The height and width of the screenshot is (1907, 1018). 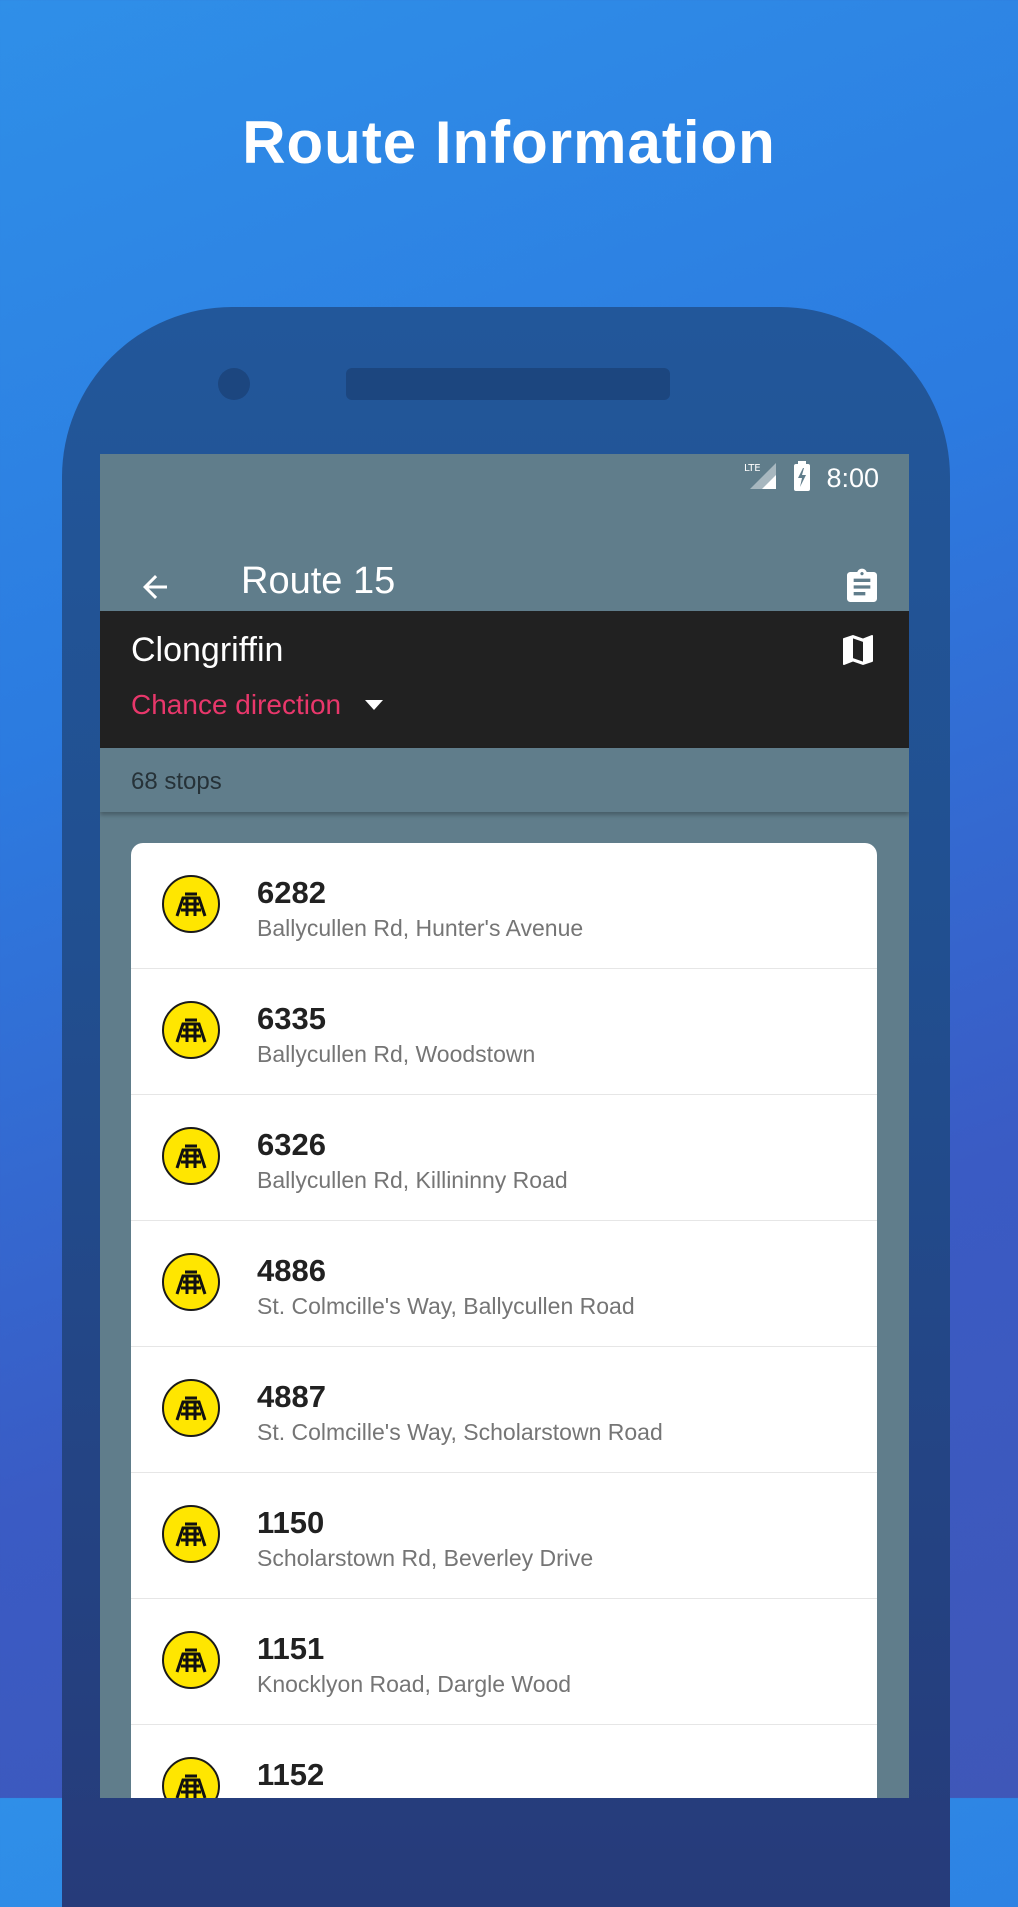 I want to click on direction-destination: Clongriffin, so click(x=207, y=650).